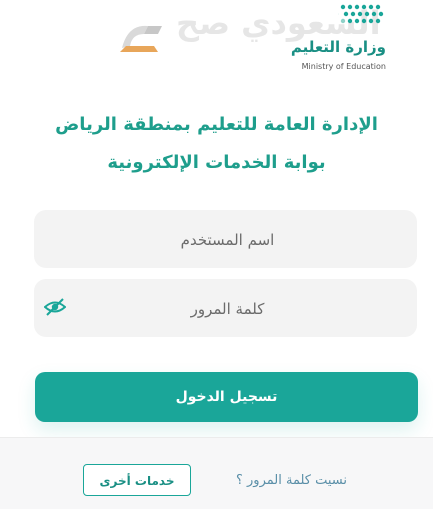 The height and width of the screenshot is (509, 433). I want to click on ministry-logo: وزارة التعليم Ministry of Education, so click(340, 38).